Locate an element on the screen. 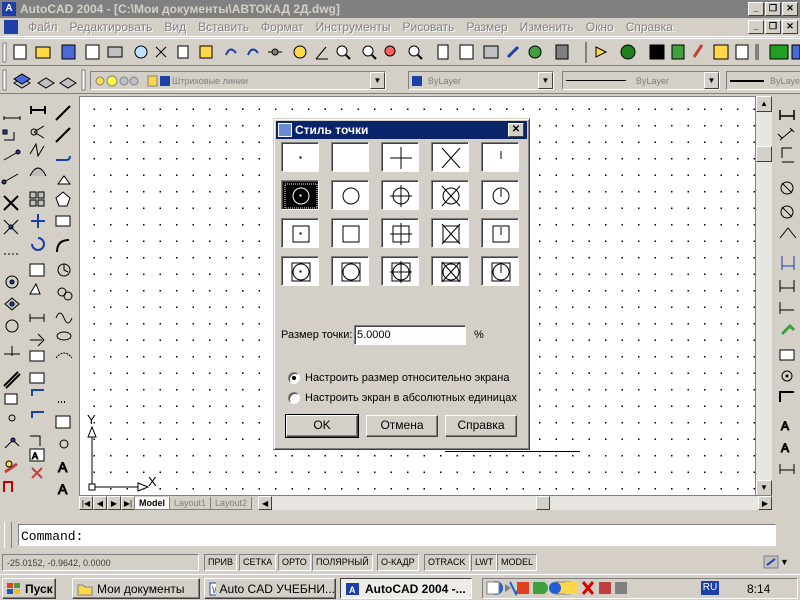 The width and height of the screenshot is (800, 600). minimize-button: _ is located at coordinates (756, 9).